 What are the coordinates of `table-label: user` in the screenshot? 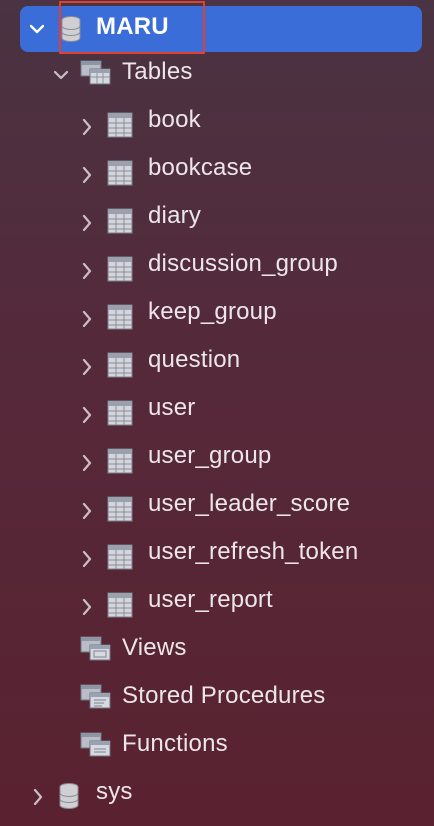 It's located at (172, 407).